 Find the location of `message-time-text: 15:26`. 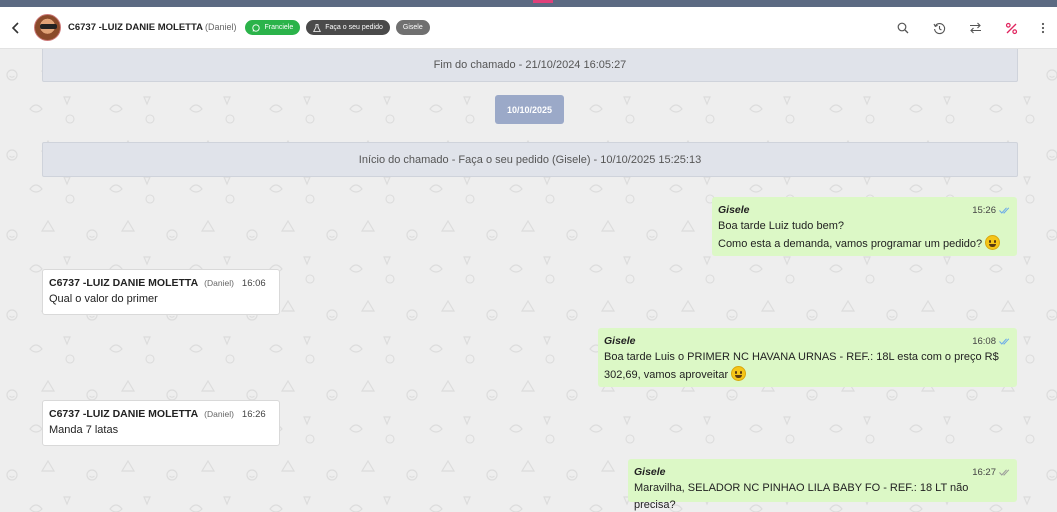

message-time-text: 15:26 is located at coordinates (984, 210).